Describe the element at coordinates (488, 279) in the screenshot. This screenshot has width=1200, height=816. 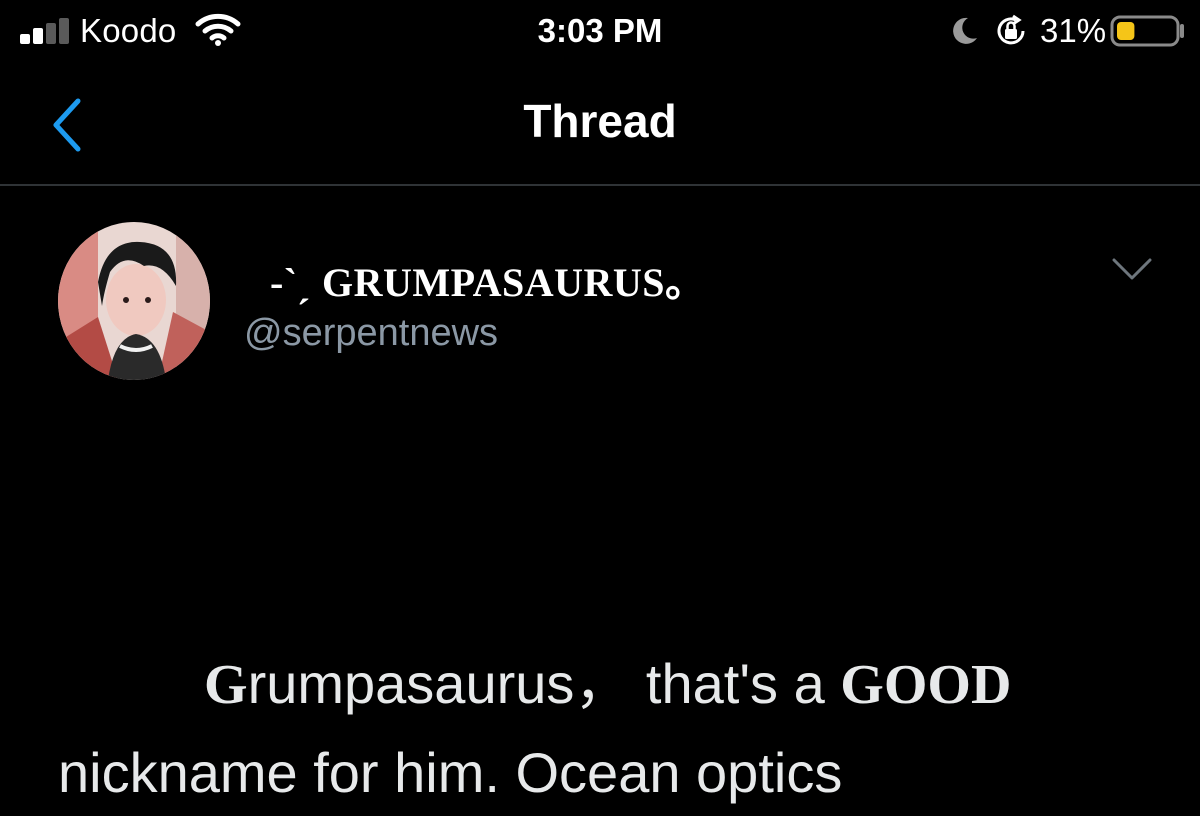
I see `display-name: -`ˏ GRUMPASAURUS。` at that location.